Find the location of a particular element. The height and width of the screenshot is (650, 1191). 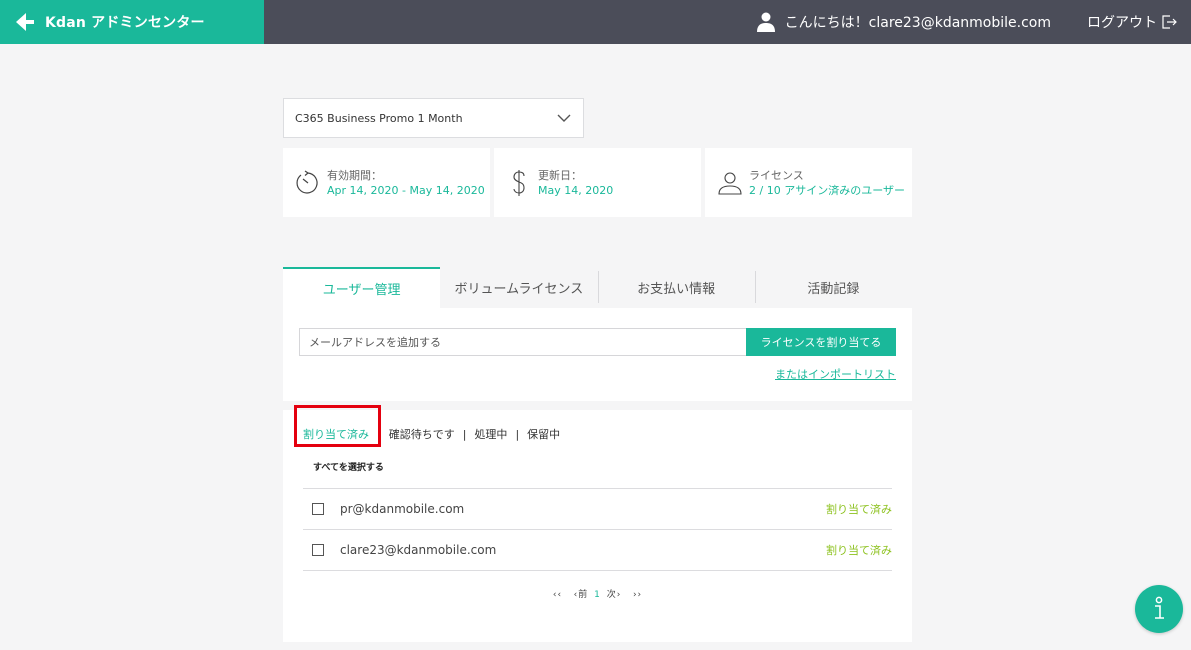

email-input is located at coordinates (523, 342).